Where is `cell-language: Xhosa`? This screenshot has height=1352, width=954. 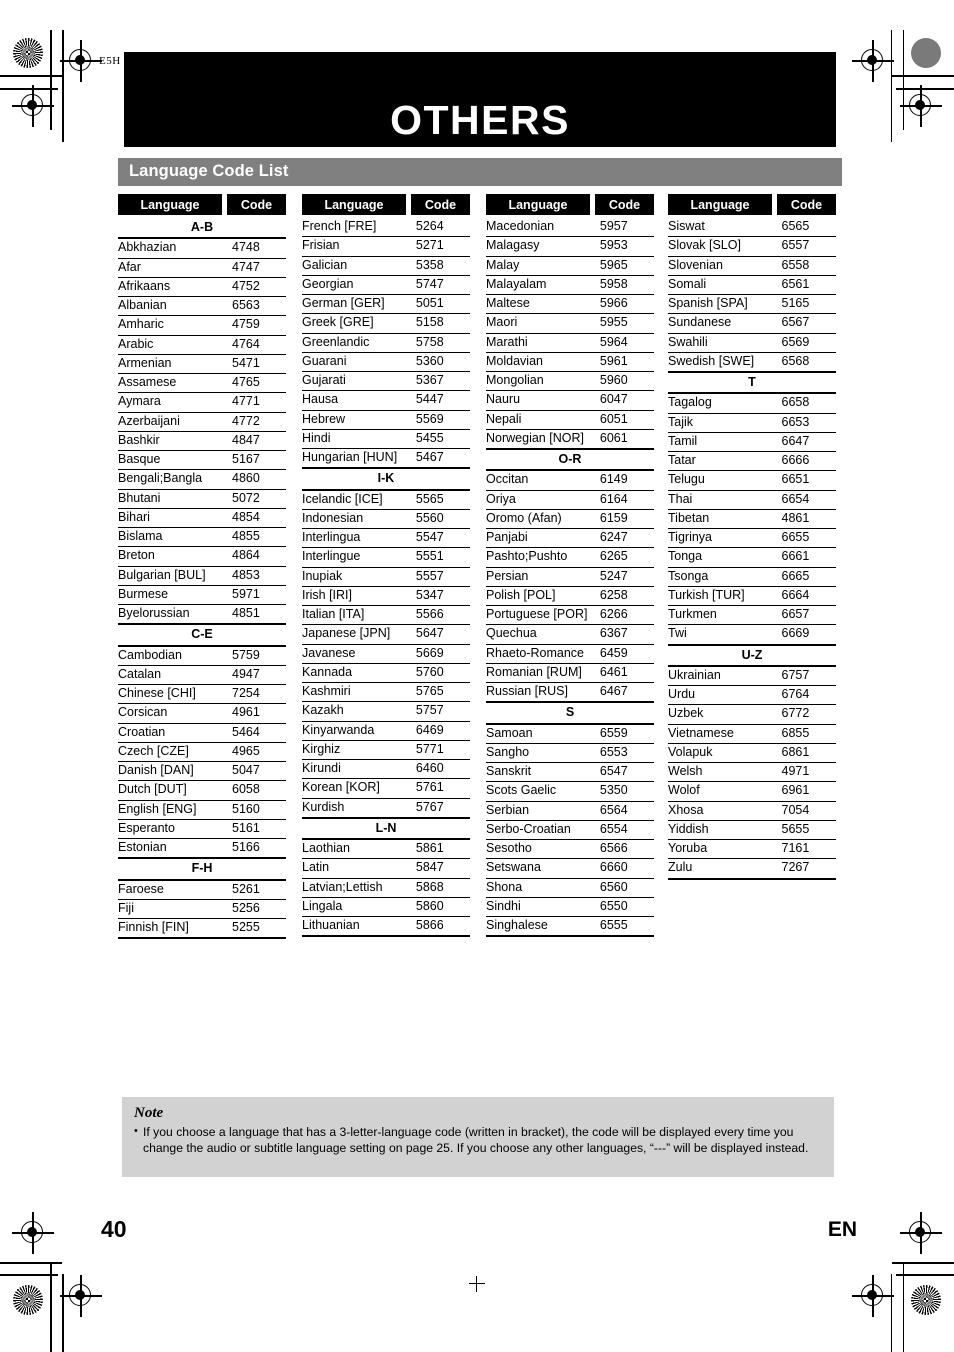 cell-language: Xhosa is located at coordinates (724, 811).